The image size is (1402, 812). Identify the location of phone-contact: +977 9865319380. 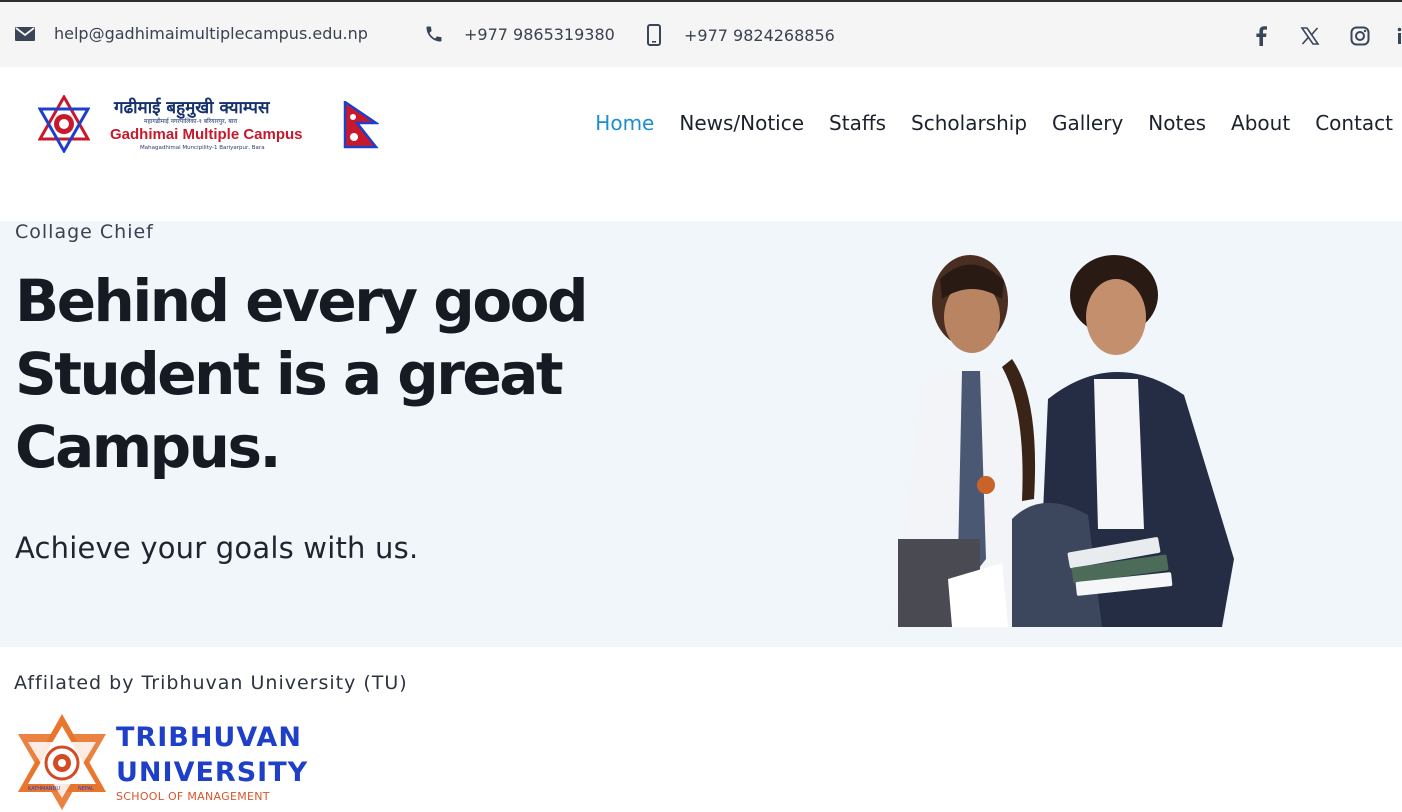
(519, 34).